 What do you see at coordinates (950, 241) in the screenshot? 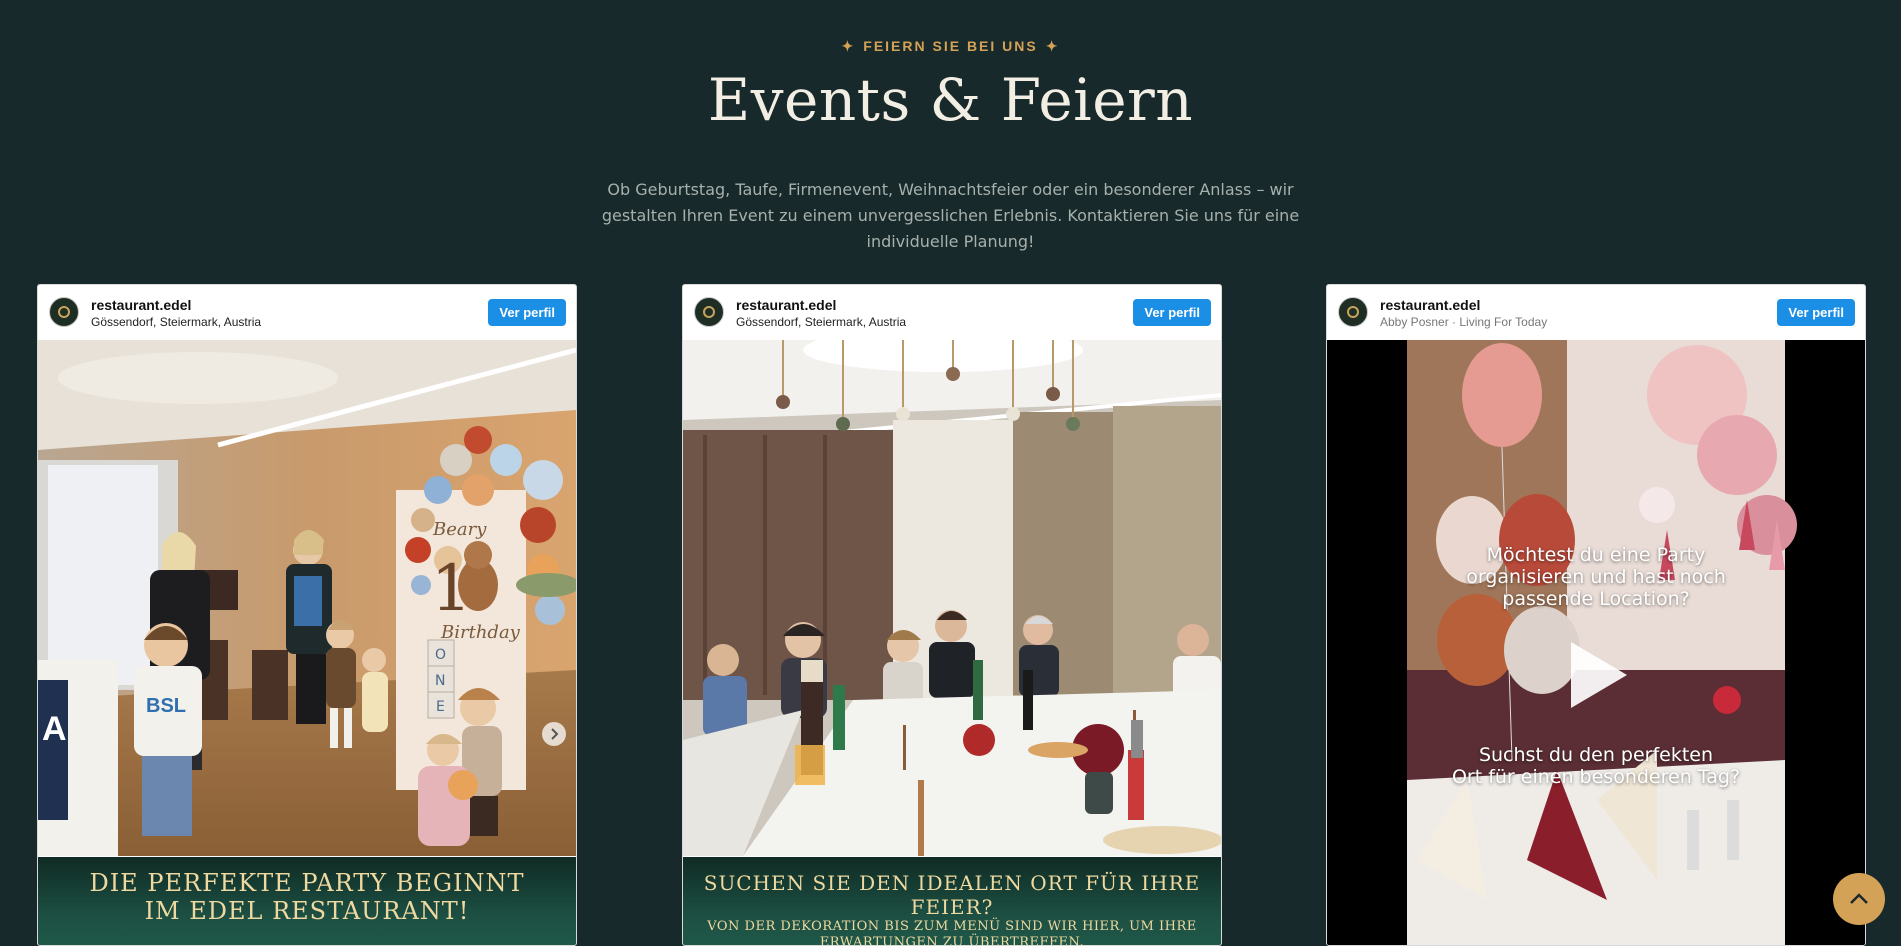
I see `intro-line: individuelle Planung!` at bounding box center [950, 241].